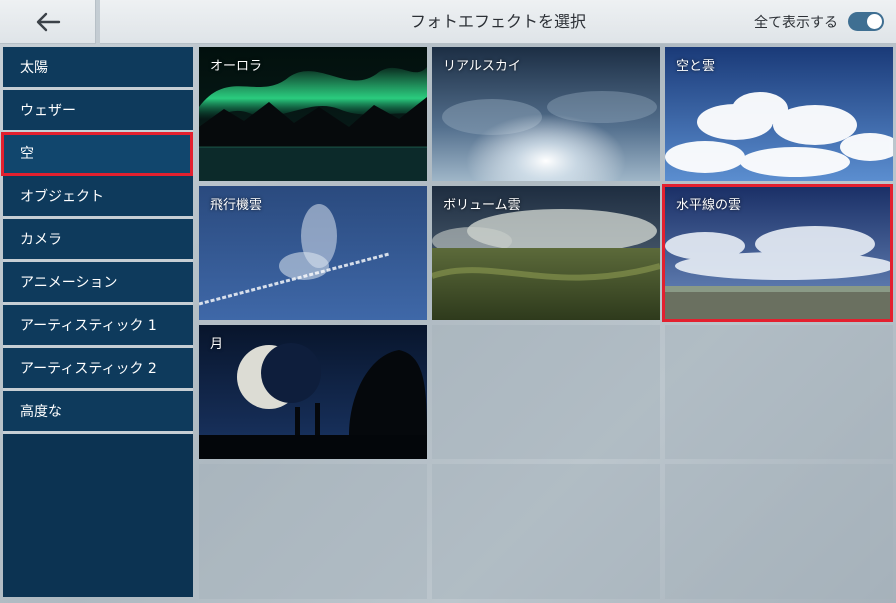  I want to click on show-all-control: 全て表示する, so click(819, 21).